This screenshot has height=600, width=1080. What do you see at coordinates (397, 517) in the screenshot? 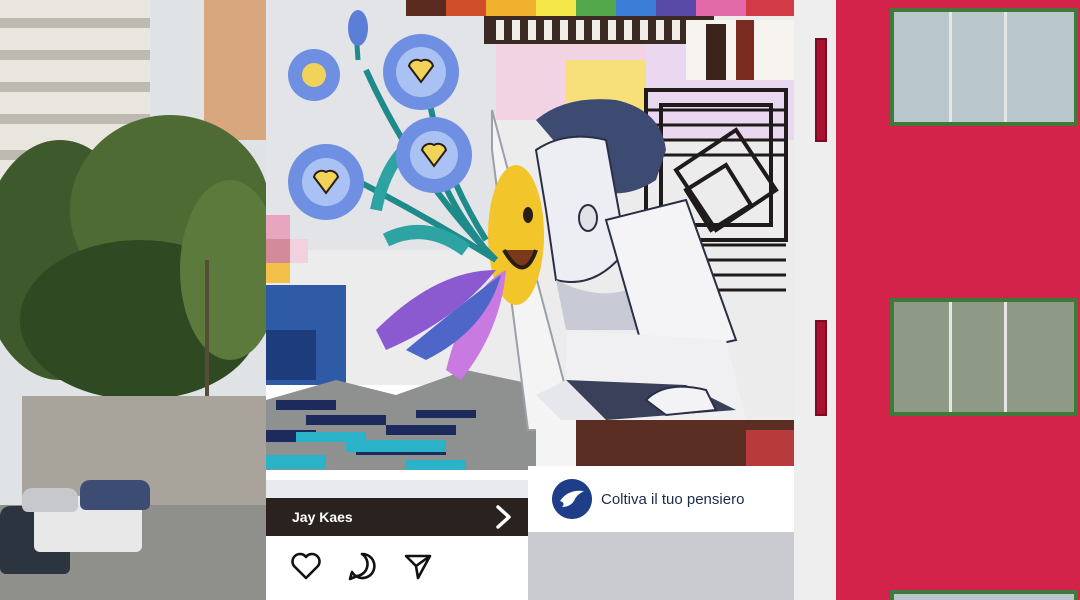
I see `post-caption-bar: Jay Kaes` at bounding box center [397, 517].